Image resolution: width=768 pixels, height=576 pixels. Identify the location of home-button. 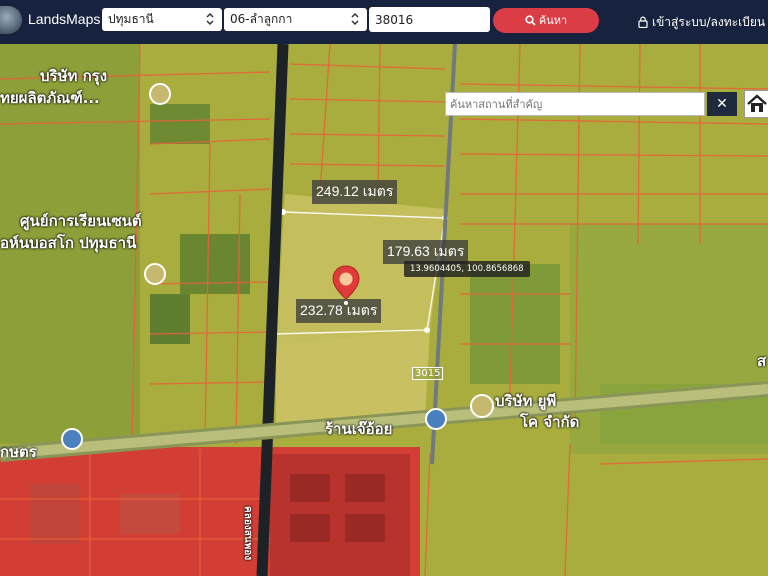
(756, 104).